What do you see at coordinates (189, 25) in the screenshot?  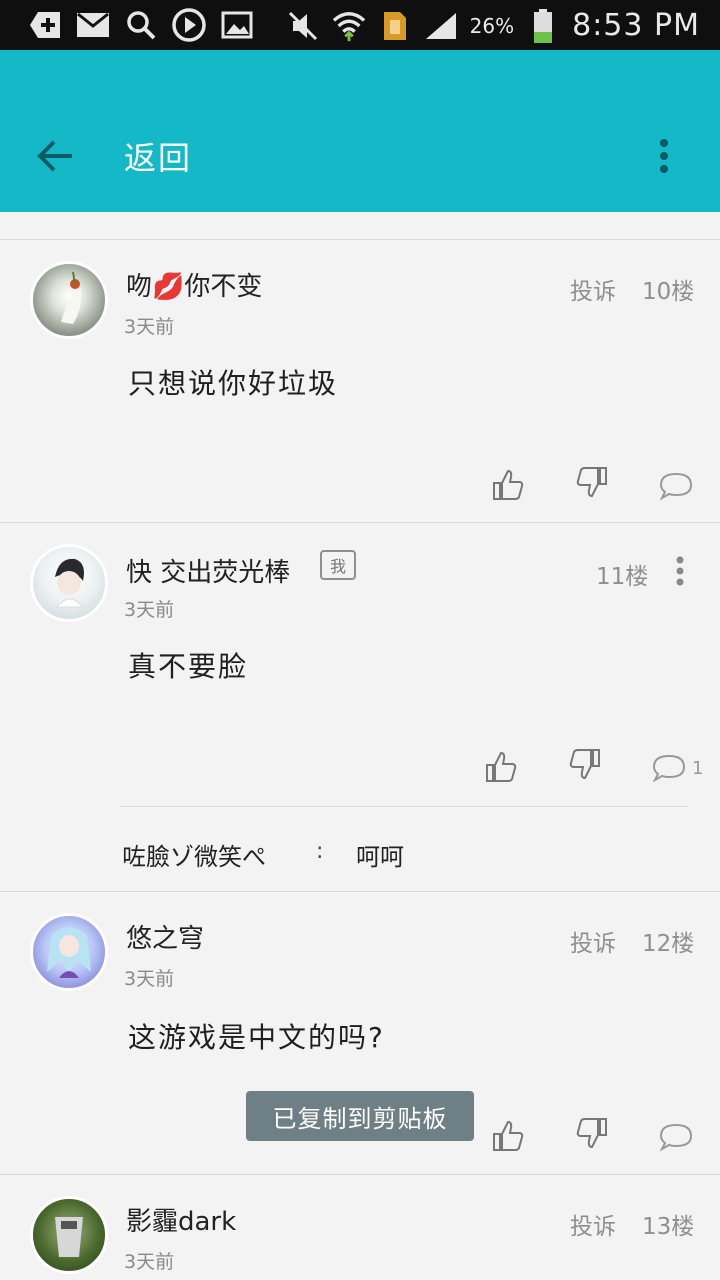 I see `play-icon` at bounding box center [189, 25].